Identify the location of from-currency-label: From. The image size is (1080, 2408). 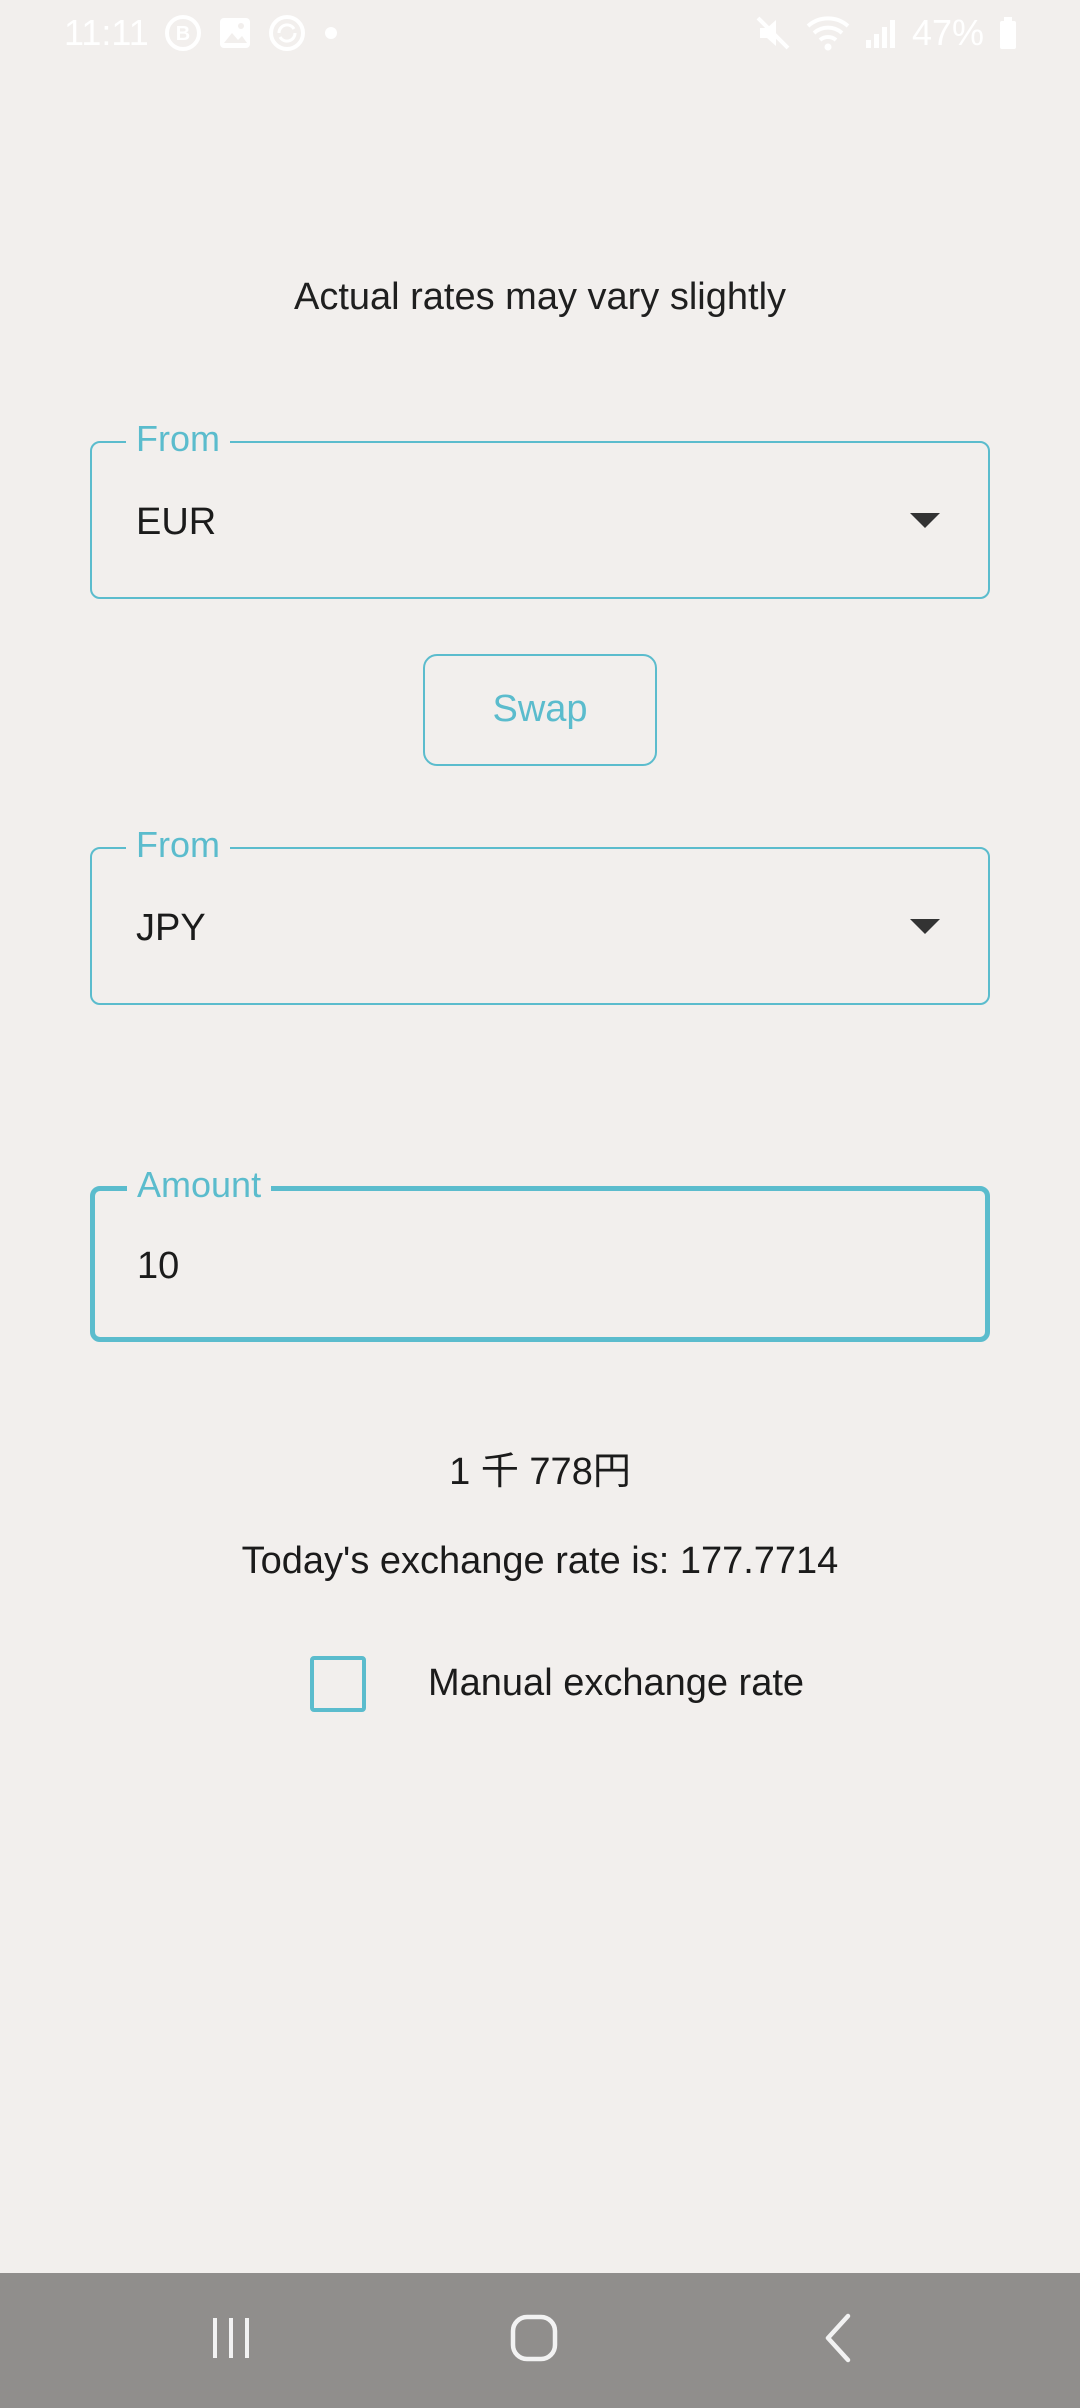
(178, 439).